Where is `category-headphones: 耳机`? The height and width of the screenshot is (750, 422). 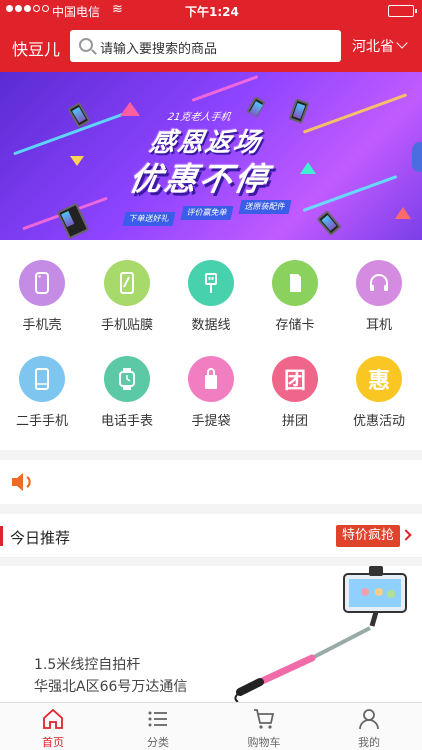
category-headphones: 耳机 is located at coordinates (379, 296).